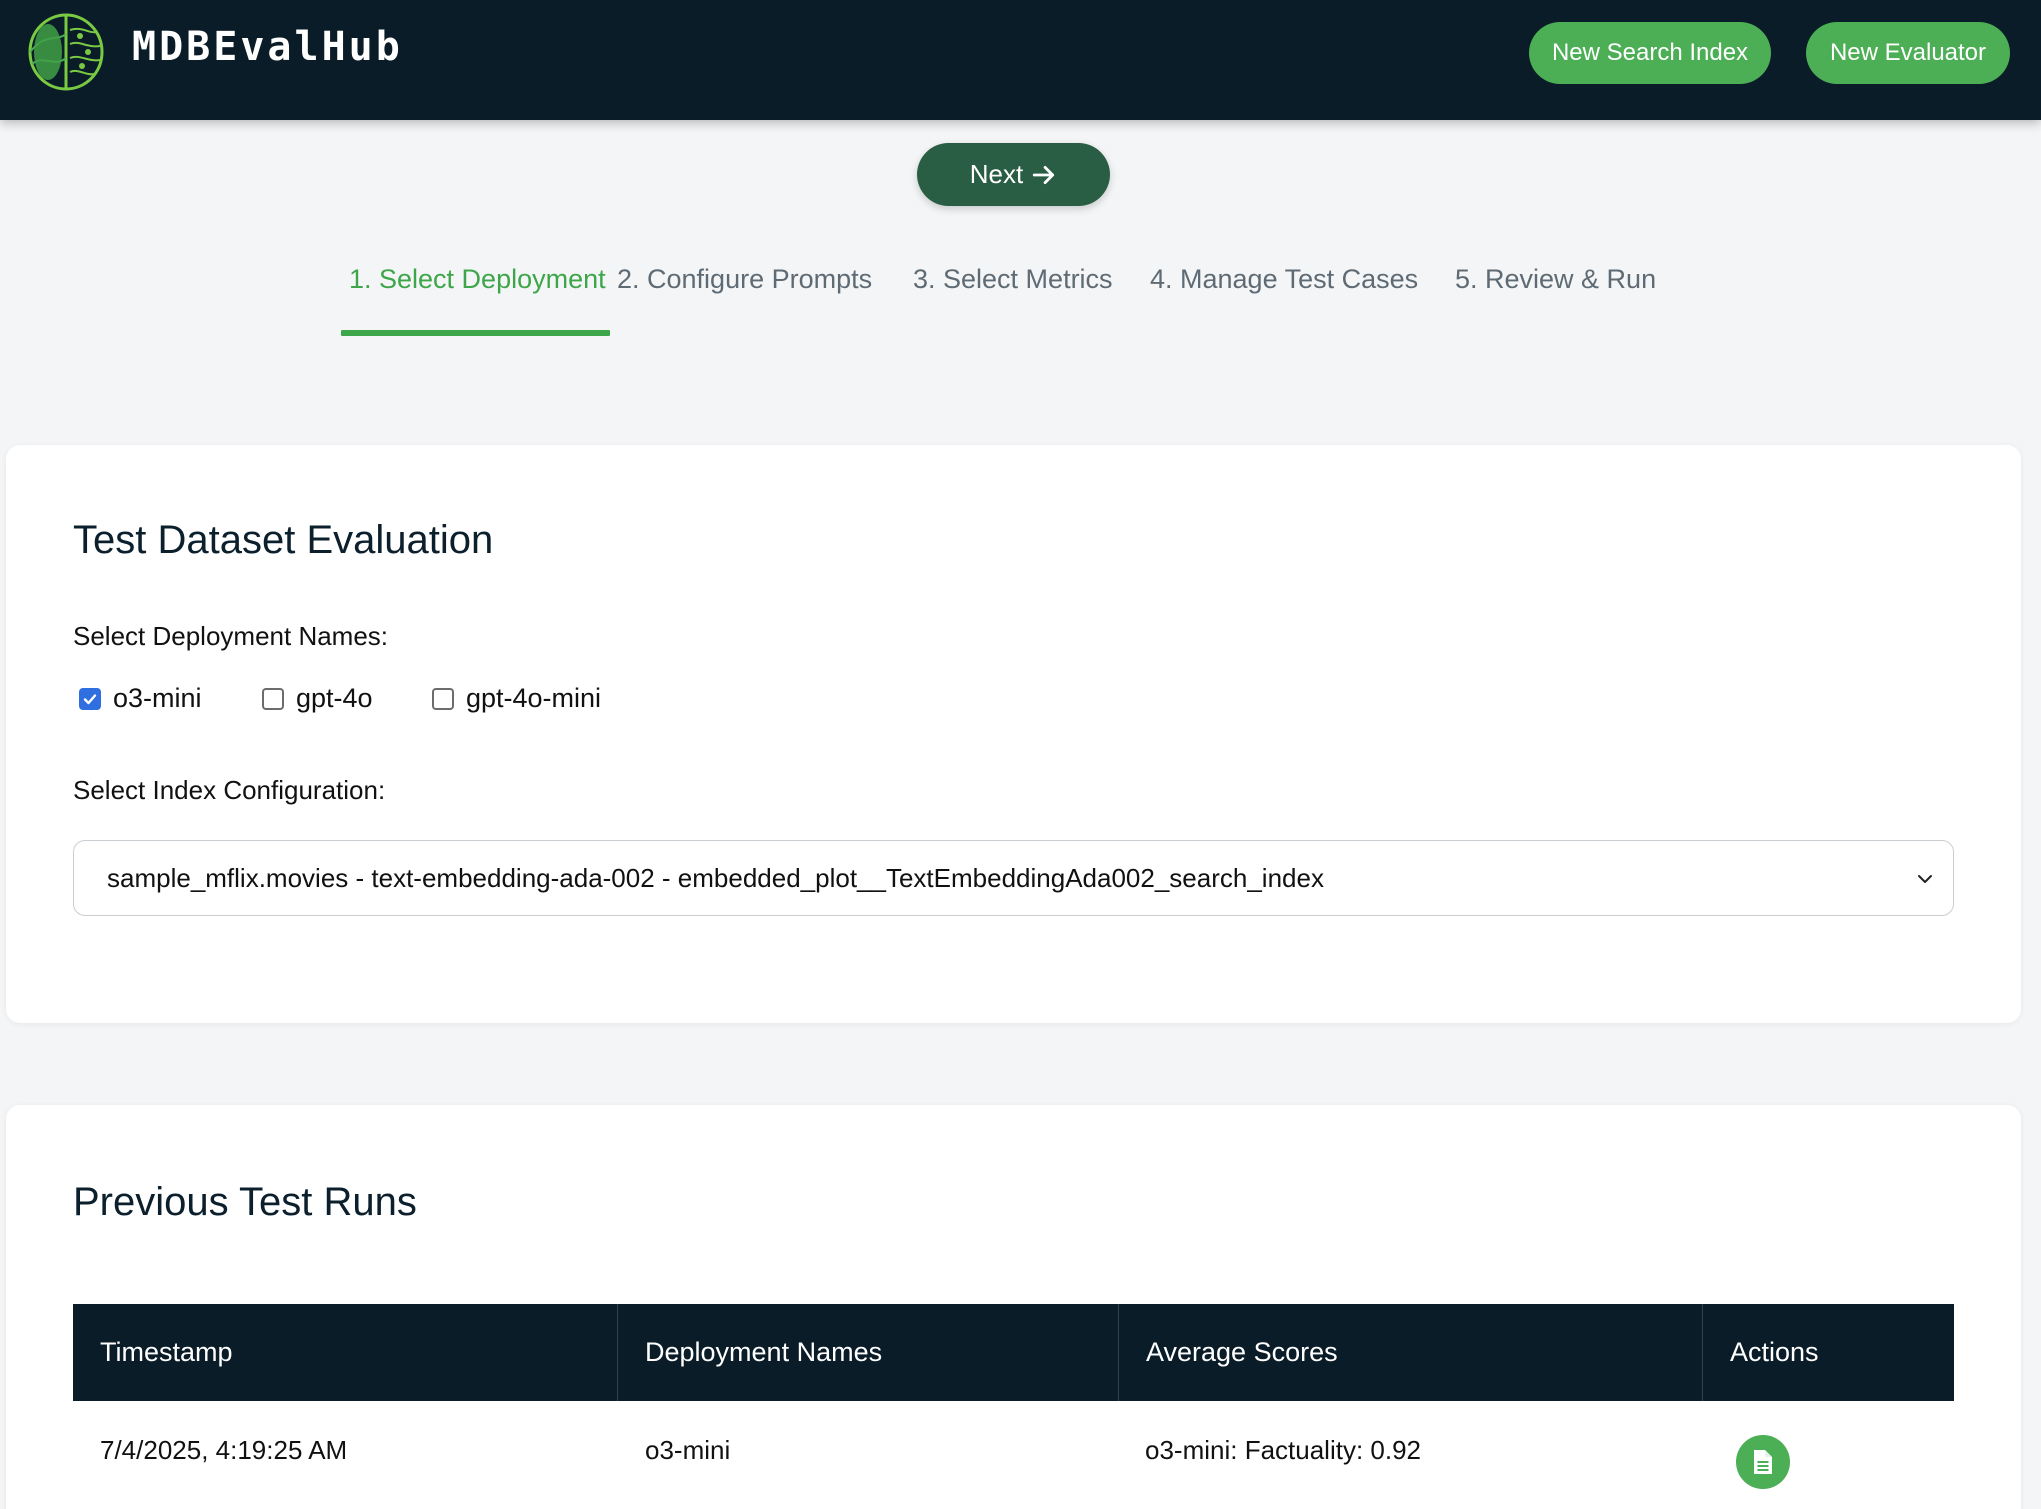 The image size is (2041, 1509). What do you see at coordinates (996, 174) in the screenshot?
I see `next-button-label: Next` at bounding box center [996, 174].